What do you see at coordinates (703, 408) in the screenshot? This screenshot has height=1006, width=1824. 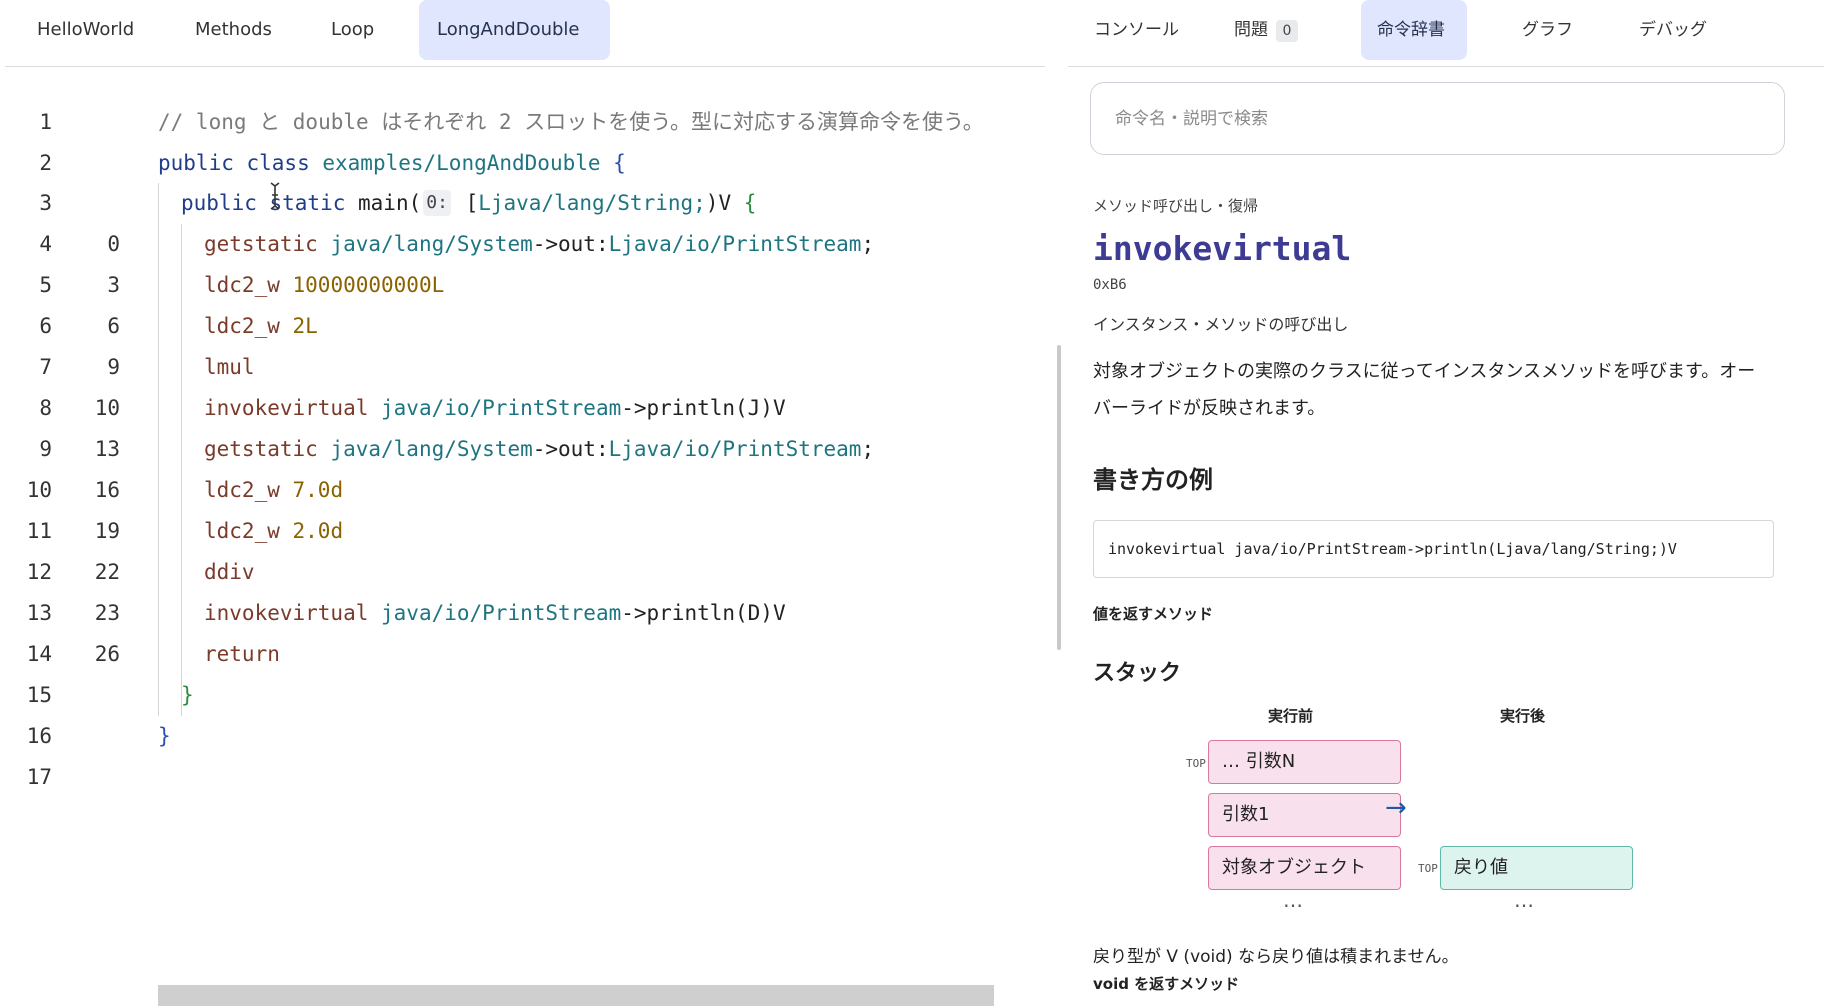 I see `code-token: ->println(J)V` at bounding box center [703, 408].